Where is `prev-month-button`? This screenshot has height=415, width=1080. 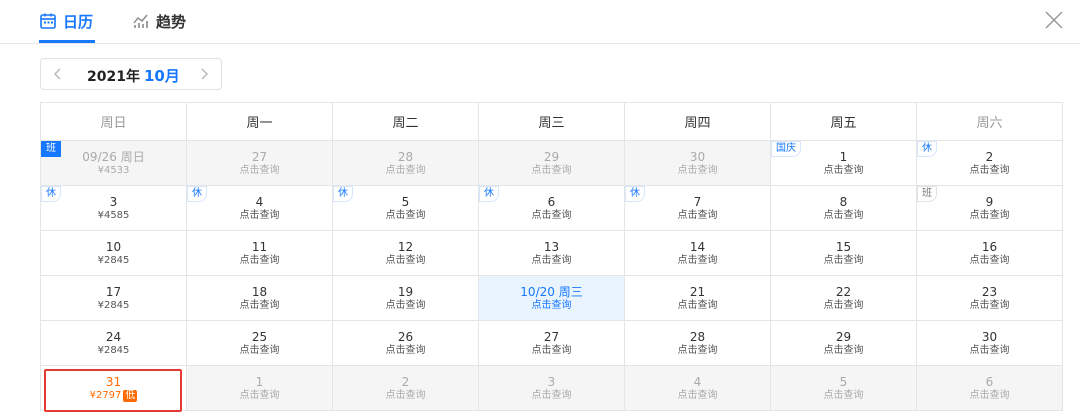 prev-month-button is located at coordinates (58, 74).